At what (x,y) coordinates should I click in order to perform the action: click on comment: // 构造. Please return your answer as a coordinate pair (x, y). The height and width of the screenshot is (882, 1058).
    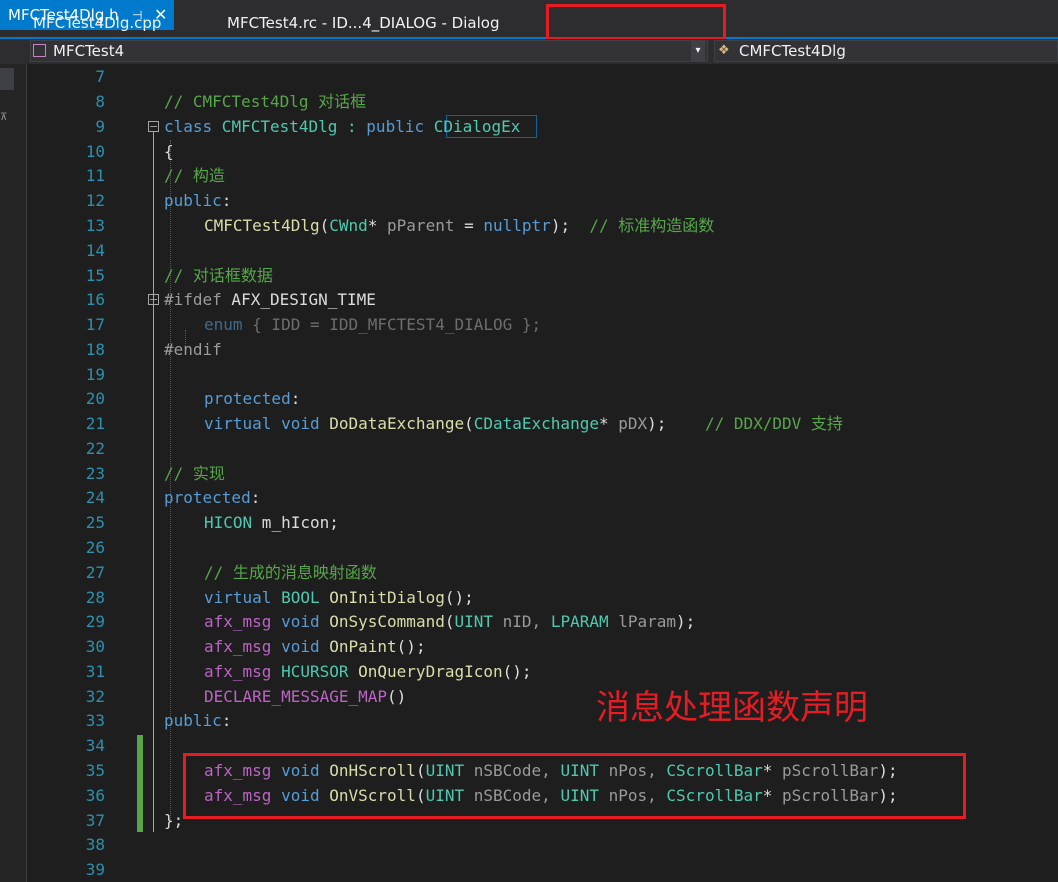
    Looking at the image, I should click on (194, 175).